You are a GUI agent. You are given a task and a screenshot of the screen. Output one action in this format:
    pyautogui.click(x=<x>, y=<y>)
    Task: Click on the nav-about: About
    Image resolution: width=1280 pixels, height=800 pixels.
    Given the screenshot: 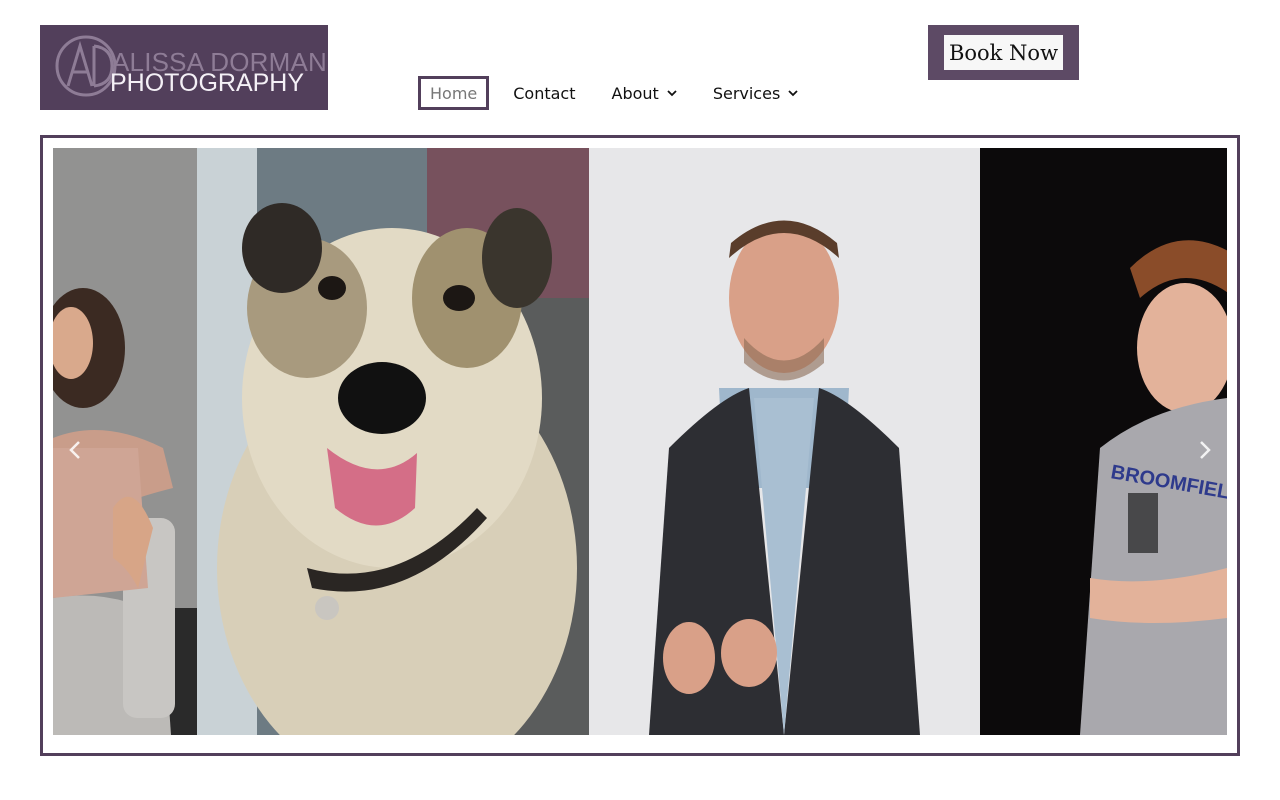 What is the action you would take?
    pyautogui.click(x=644, y=93)
    